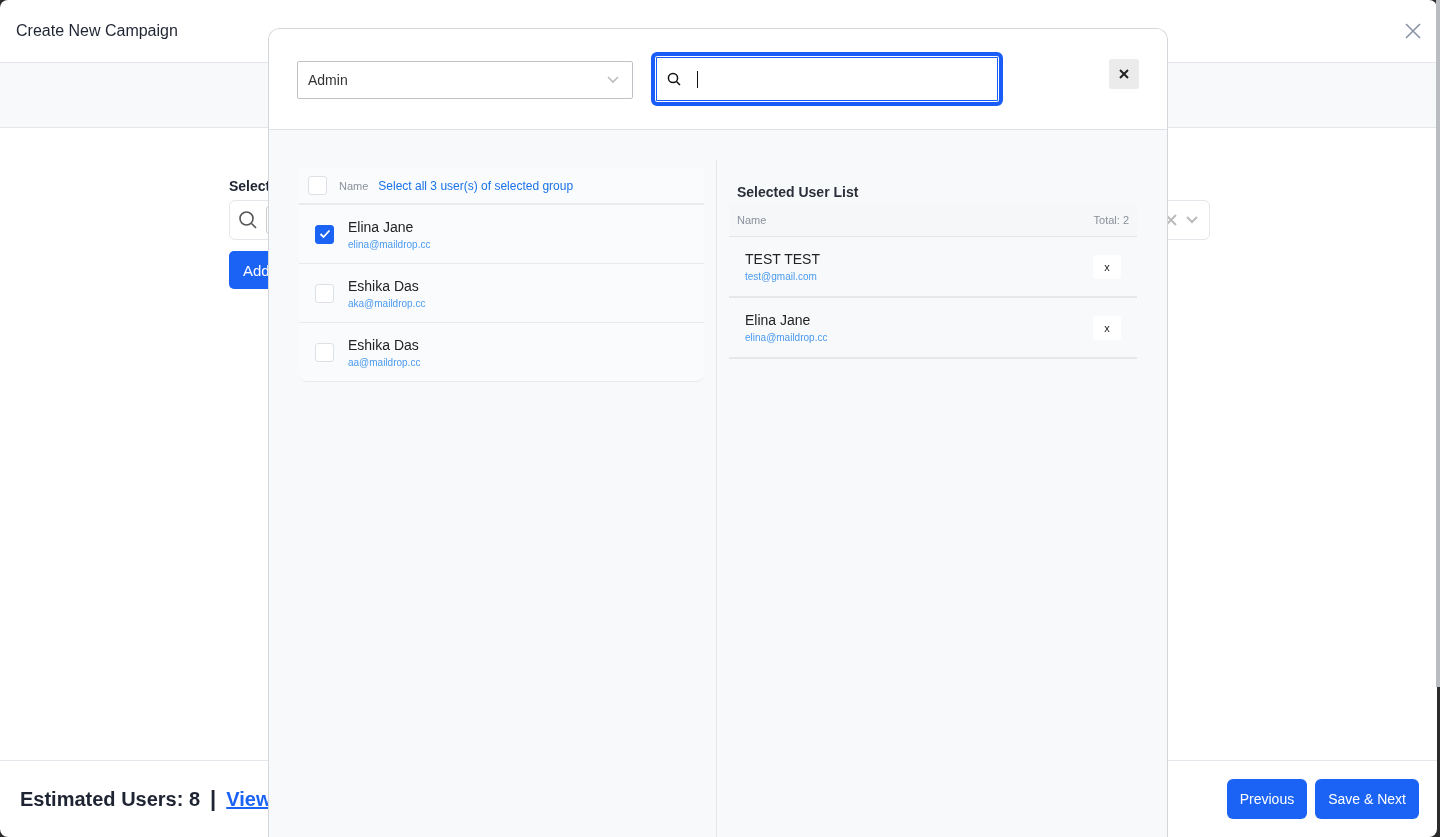  What do you see at coordinates (465, 80) in the screenshot?
I see `group-select: Admin` at bounding box center [465, 80].